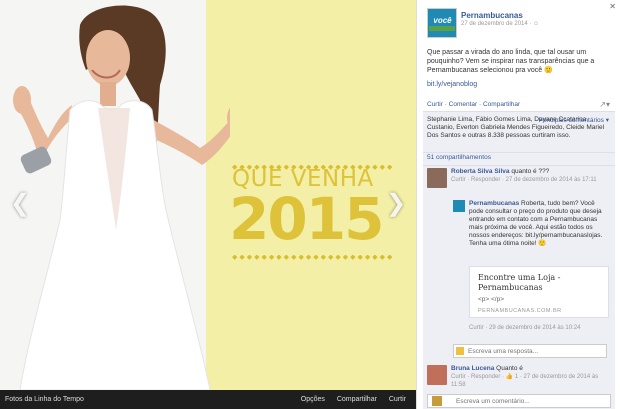 The image size is (620, 409). Describe the element at coordinates (20, 204) in the screenshot. I see `previous-photo-arrow-icon: ❮` at that location.